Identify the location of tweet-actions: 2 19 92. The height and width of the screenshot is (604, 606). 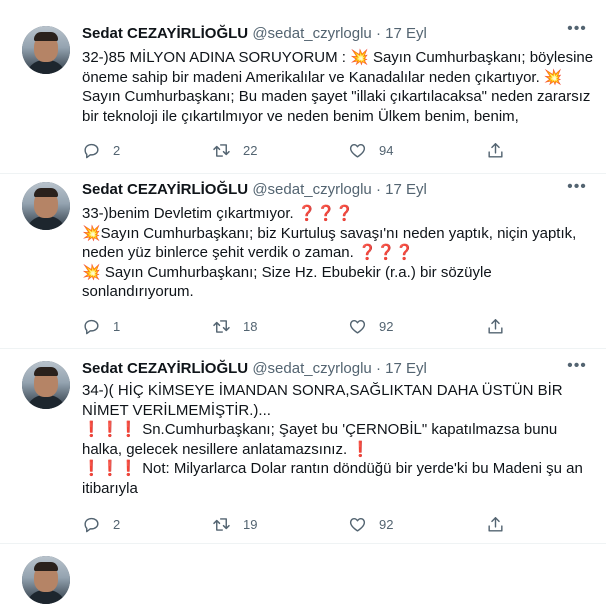
(342, 524).